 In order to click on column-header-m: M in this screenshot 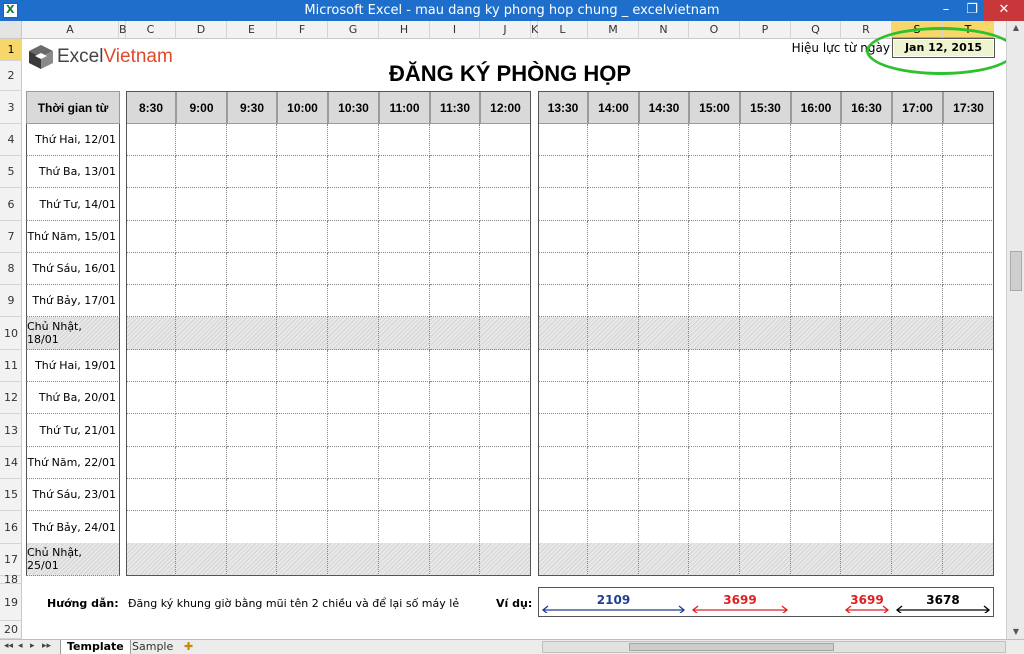, I will do `click(613, 30)`.